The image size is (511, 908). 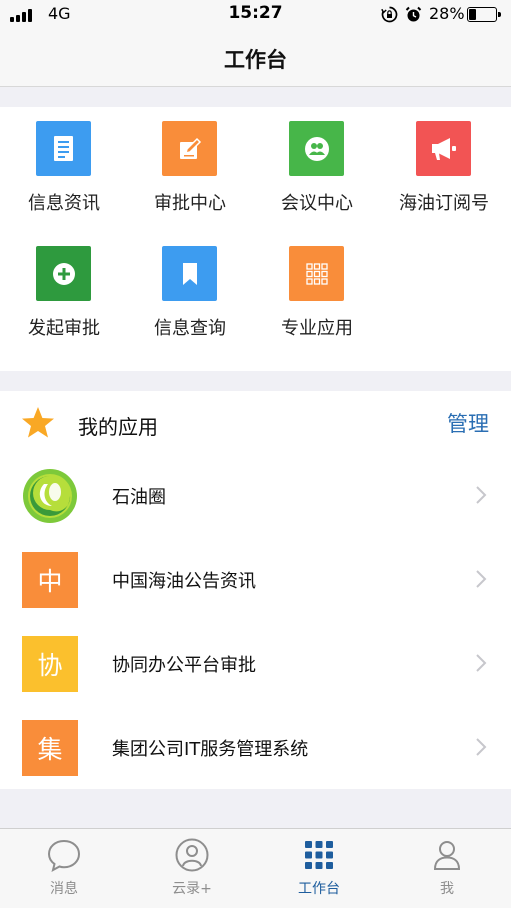 What do you see at coordinates (389, 14) in the screenshot?
I see `orientation-lock-icon` at bounding box center [389, 14].